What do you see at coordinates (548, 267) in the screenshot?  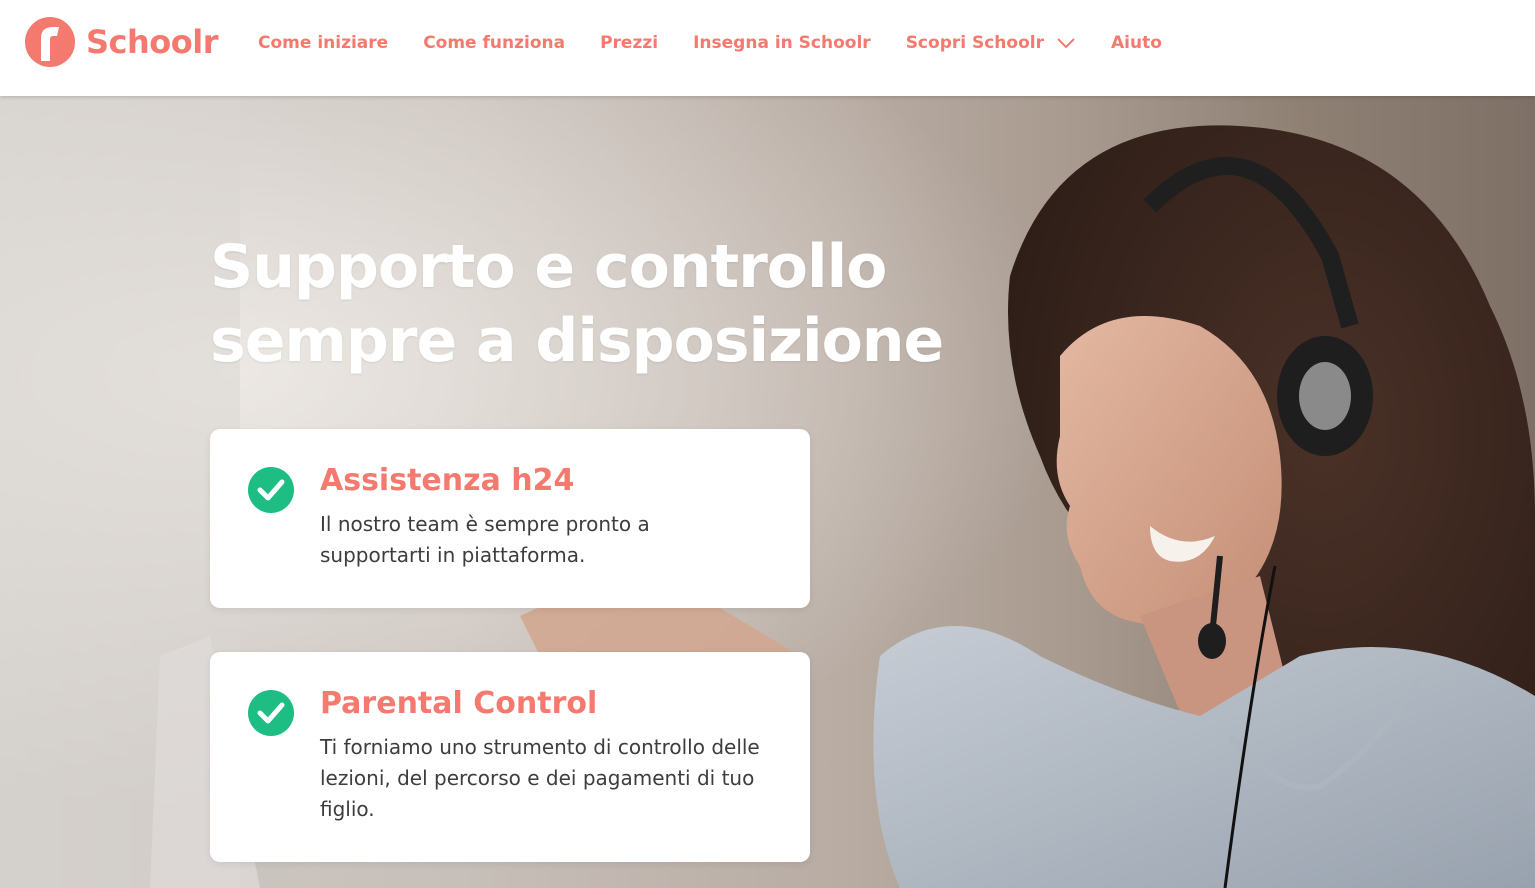 I see `hero-headline-line-1: Supporto e controllo` at bounding box center [548, 267].